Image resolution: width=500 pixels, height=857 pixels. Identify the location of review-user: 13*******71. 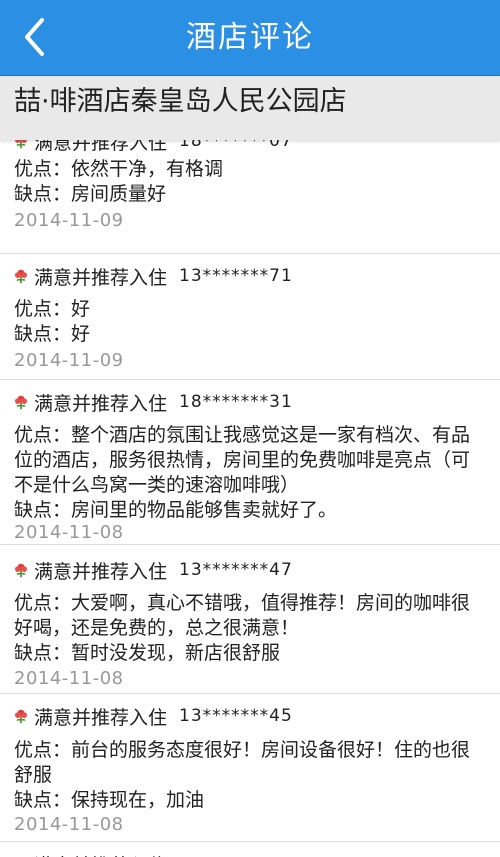
(236, 276).